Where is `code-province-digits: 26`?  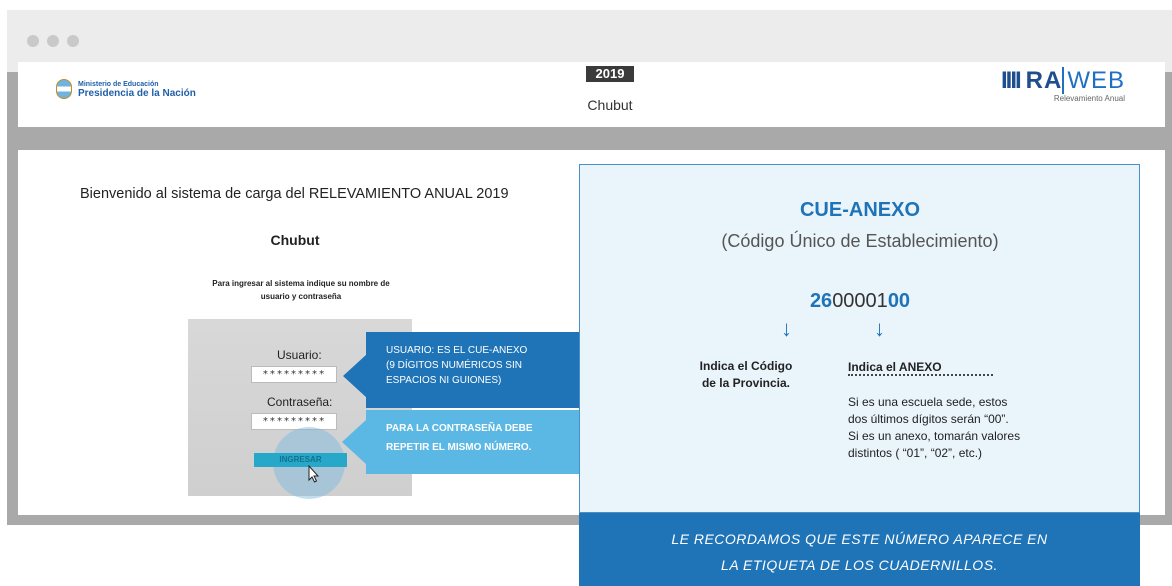 code-province-digits: 26 is located at coordinates (821, 301).